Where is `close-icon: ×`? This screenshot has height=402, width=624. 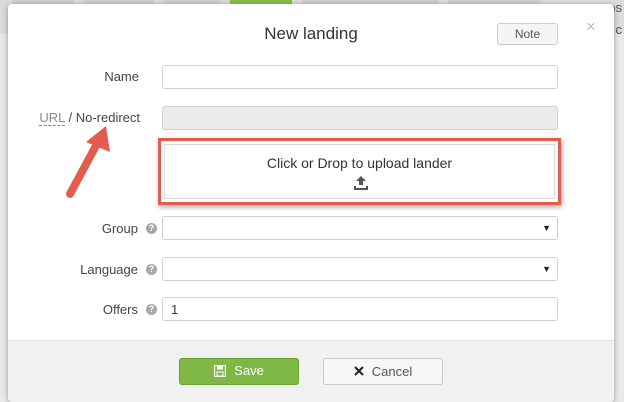 close-icon: × is located at coordinates (591, 26).